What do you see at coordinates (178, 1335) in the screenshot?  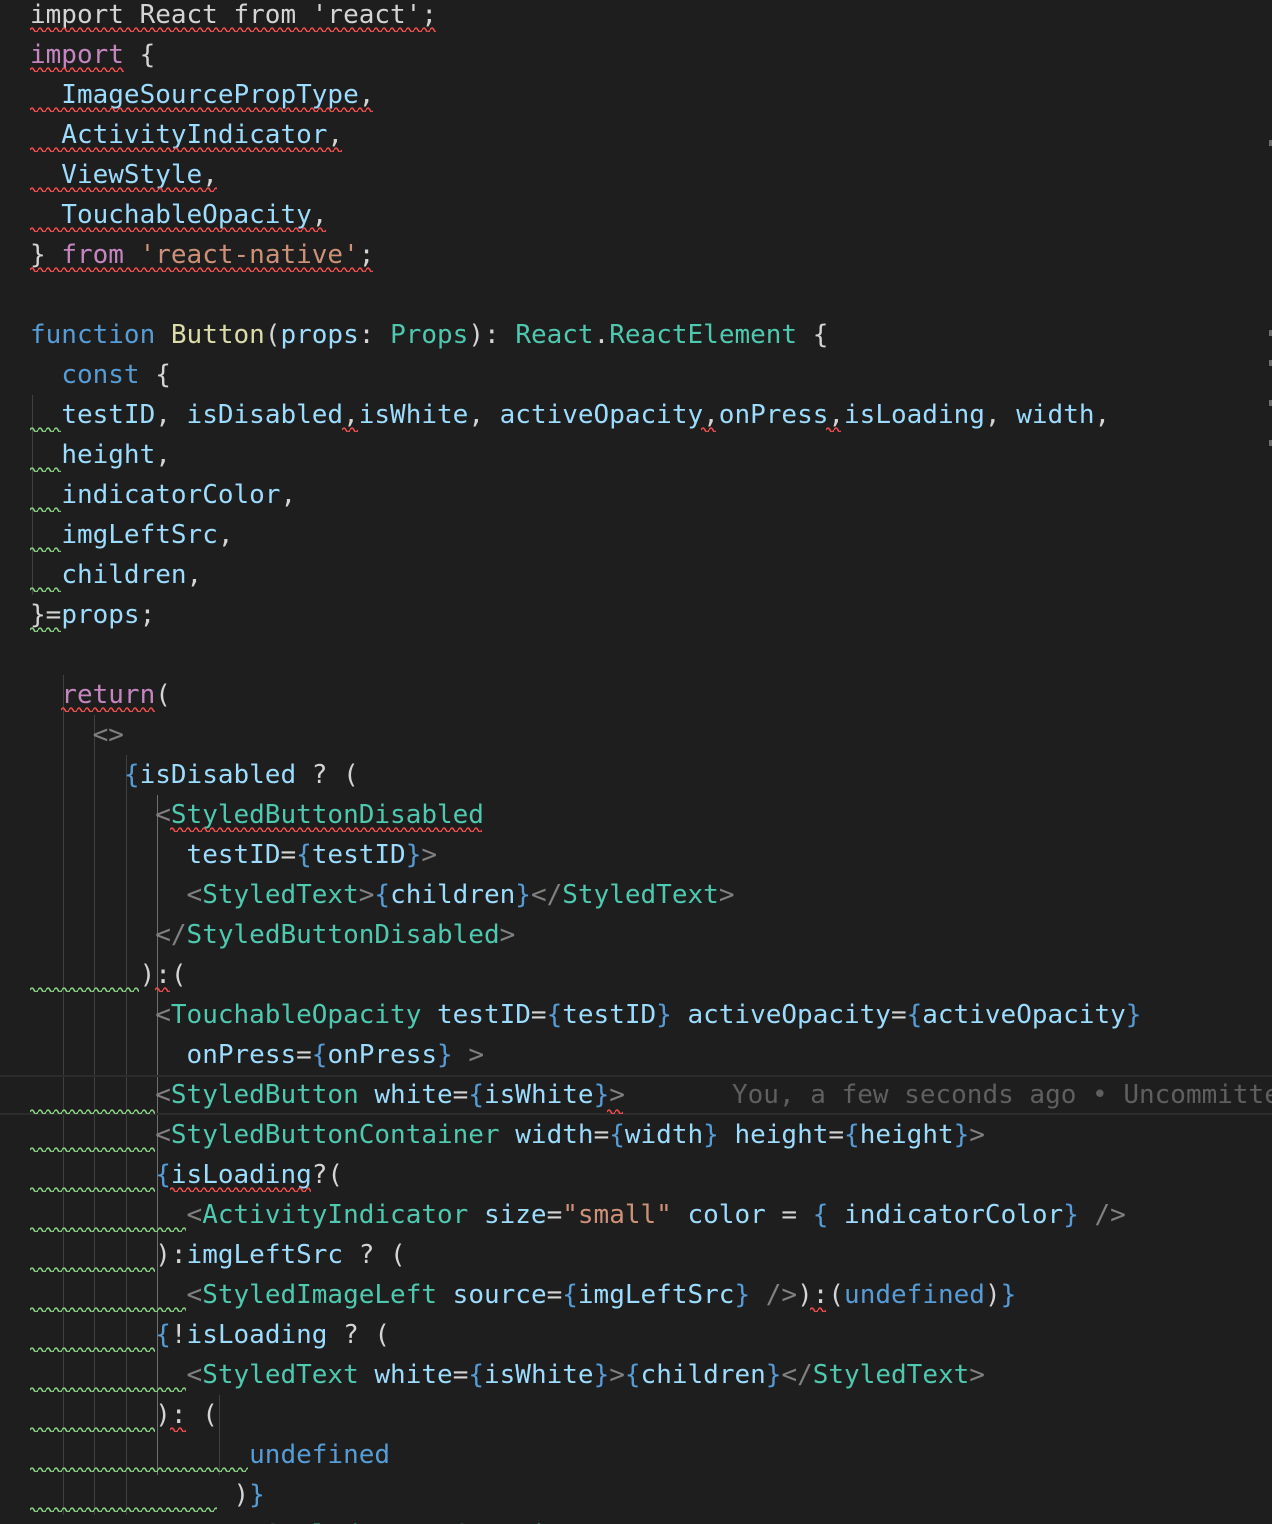 I see `code-token: !` at bounding box center [178, 1335].